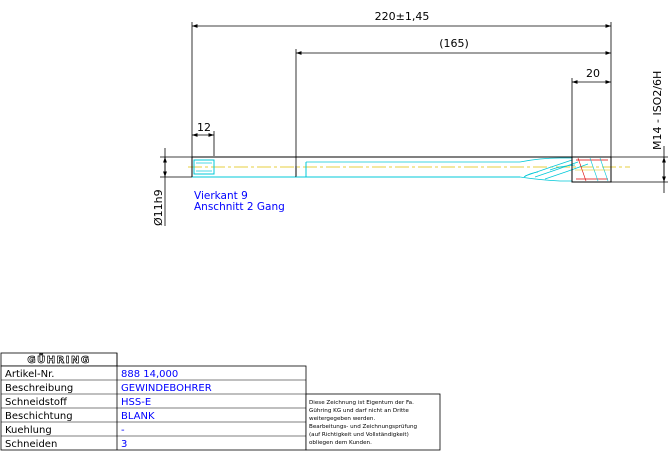 This screenshot has width=670, height=460. Describe the element at coordinates (203, 138) in the screenshot. I see `square-length-dimension: 12` at that location.